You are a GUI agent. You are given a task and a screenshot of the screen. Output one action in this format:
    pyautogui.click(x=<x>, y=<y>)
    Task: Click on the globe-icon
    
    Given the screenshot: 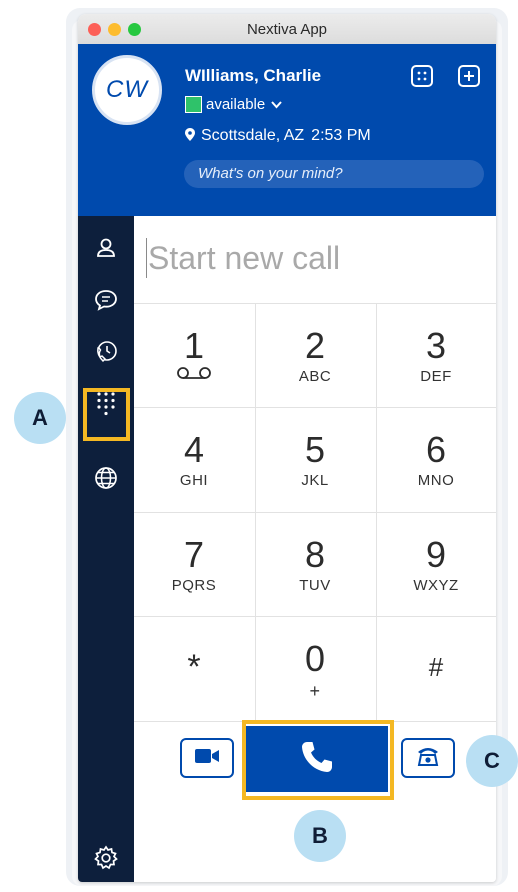 What is the action you would take?
    pyautogui.click(x=106, y=478)
    